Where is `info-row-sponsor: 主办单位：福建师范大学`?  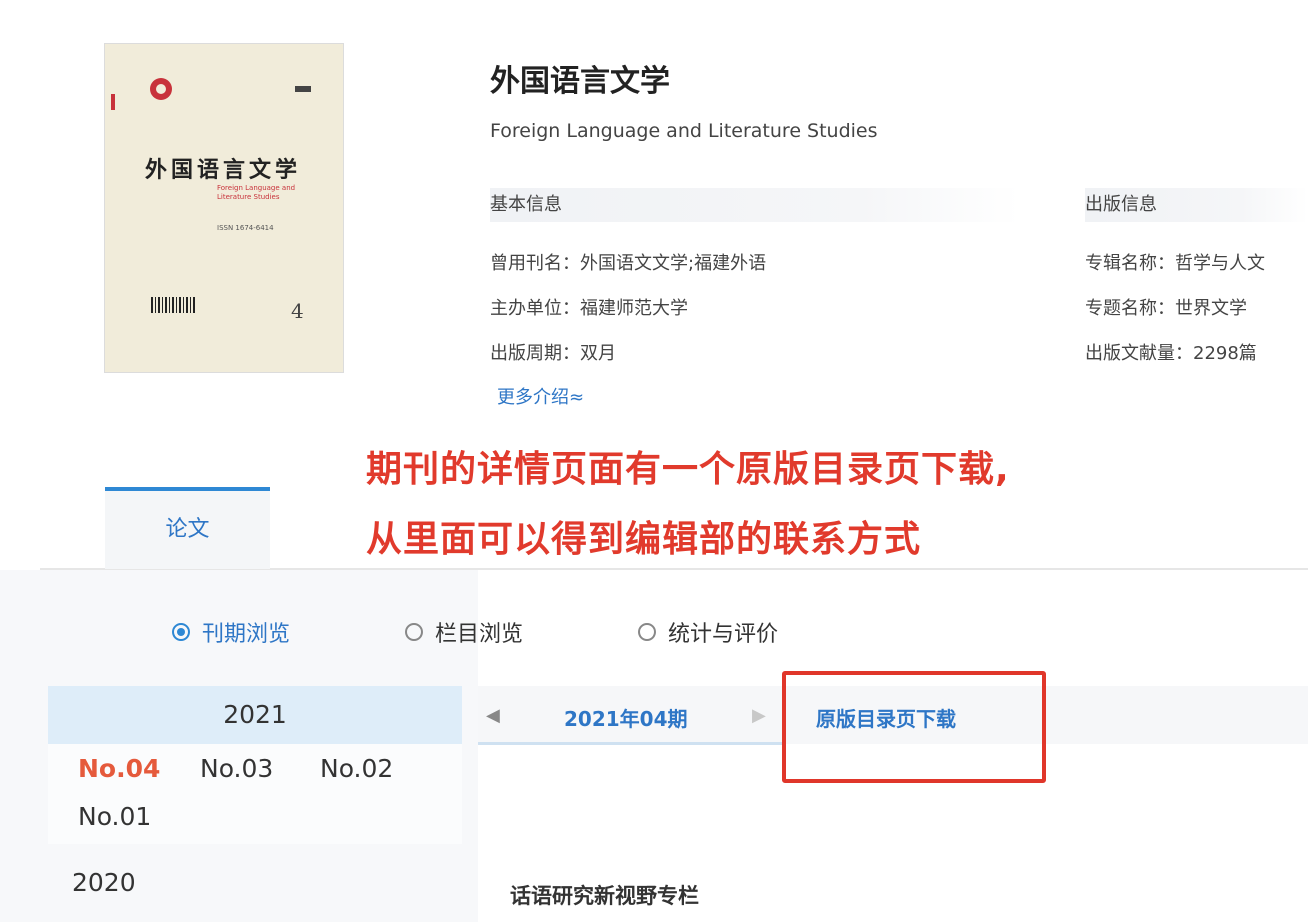
info-row-sponsor: 主办单位：福建师范大学 is located at coordinates (589, 307).